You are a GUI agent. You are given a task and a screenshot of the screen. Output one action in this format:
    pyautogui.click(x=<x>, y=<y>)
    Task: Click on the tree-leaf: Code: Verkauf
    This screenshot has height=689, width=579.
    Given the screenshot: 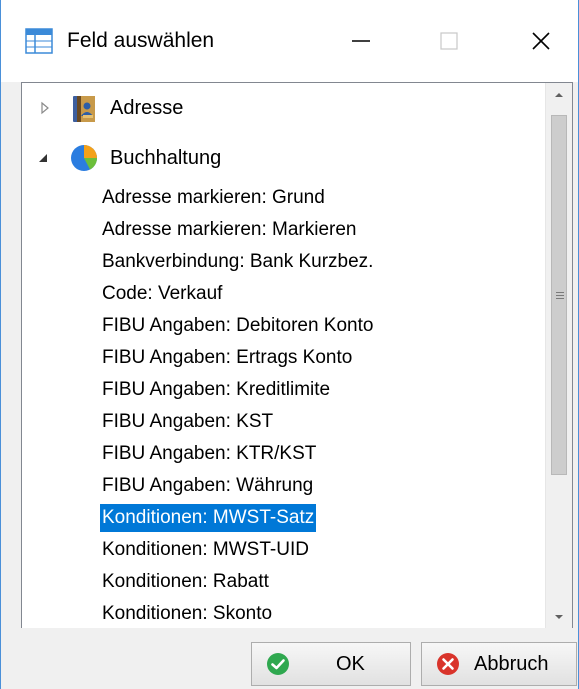 What is the action you would take?
    pyautogui.click(x=162, y=294)
    